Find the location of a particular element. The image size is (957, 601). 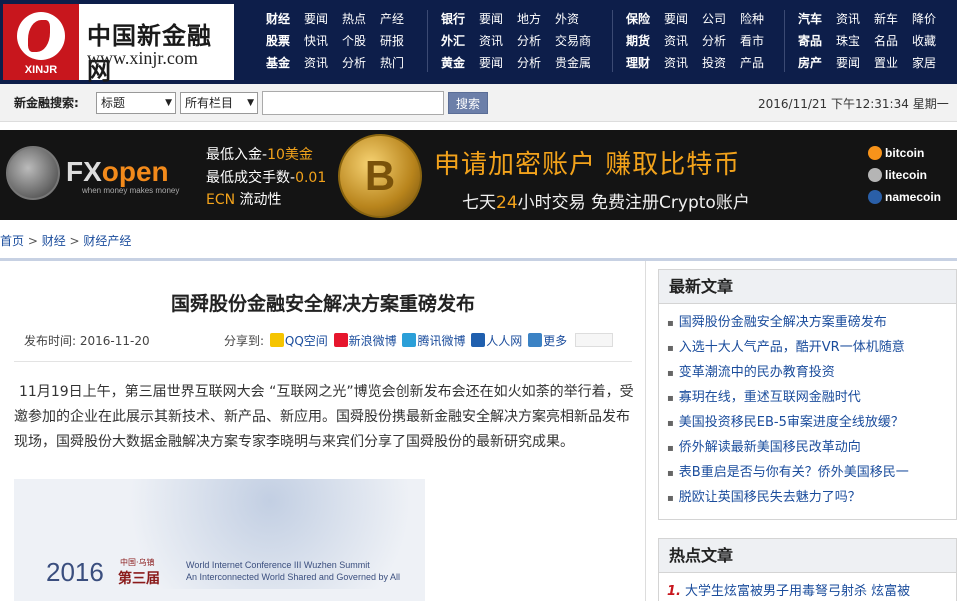

nav-link: 珠宝 is located at coordinates (848, 41).